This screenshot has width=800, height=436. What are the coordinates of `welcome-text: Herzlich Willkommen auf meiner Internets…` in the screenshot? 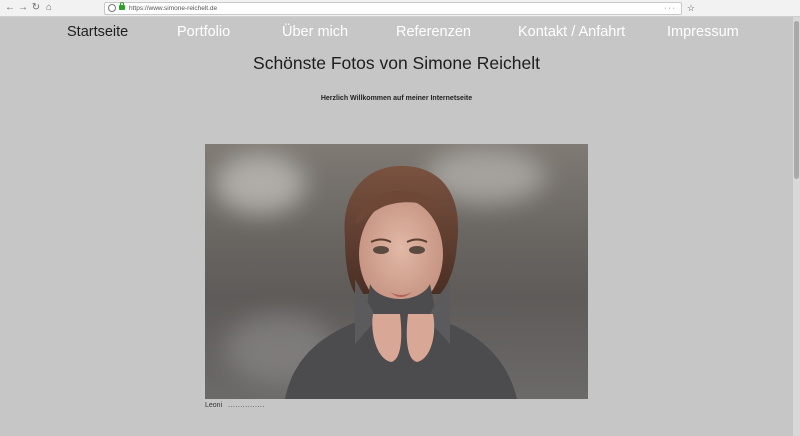 It's located at (396, 98).